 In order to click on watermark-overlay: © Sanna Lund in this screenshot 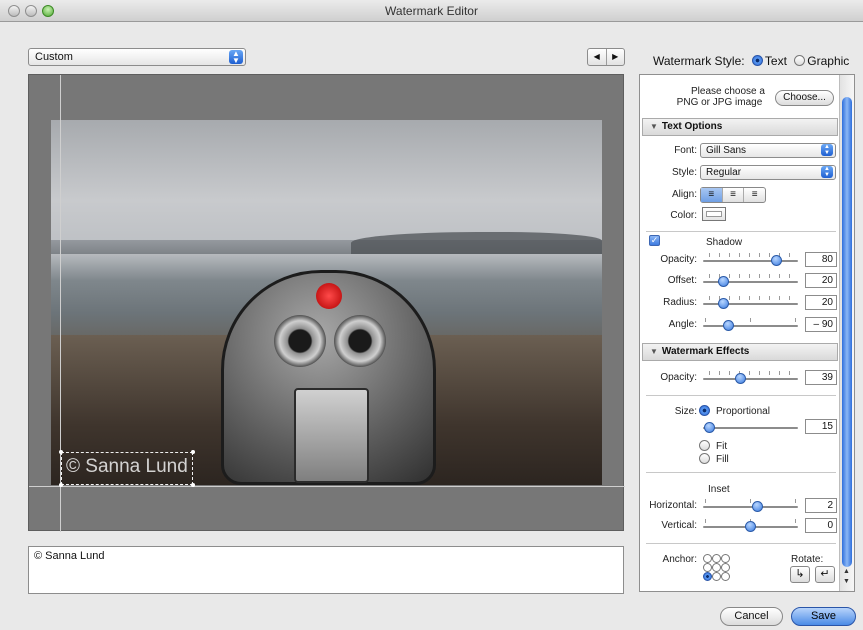, I will do `click(127, 468)`.